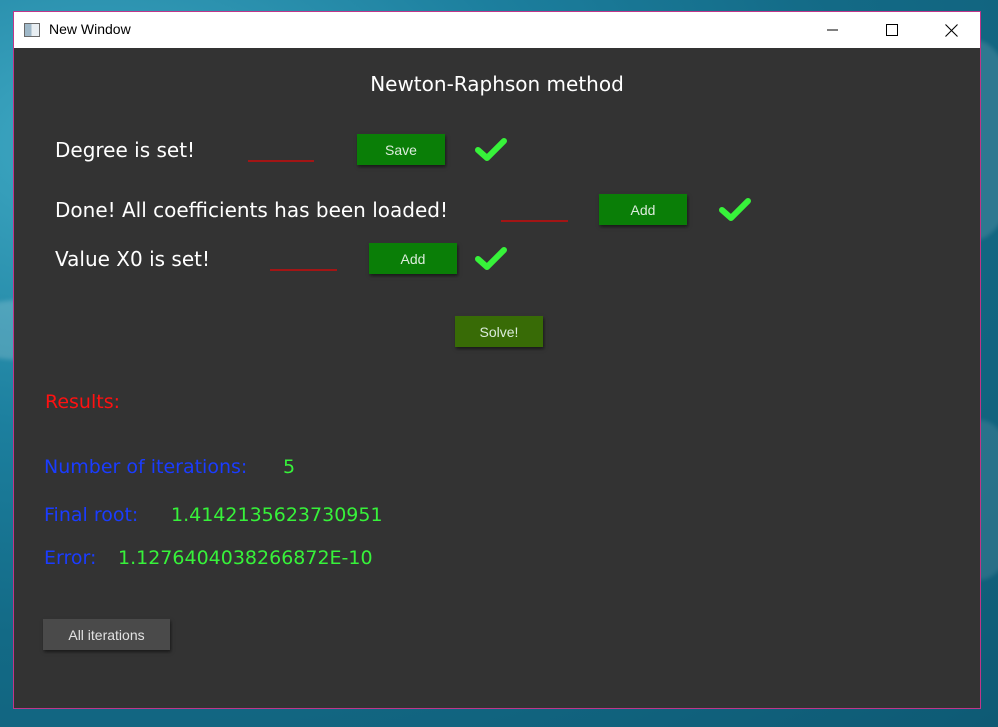  I want to click on final-root-value: 1.4142135623730951, so click(277, 515).